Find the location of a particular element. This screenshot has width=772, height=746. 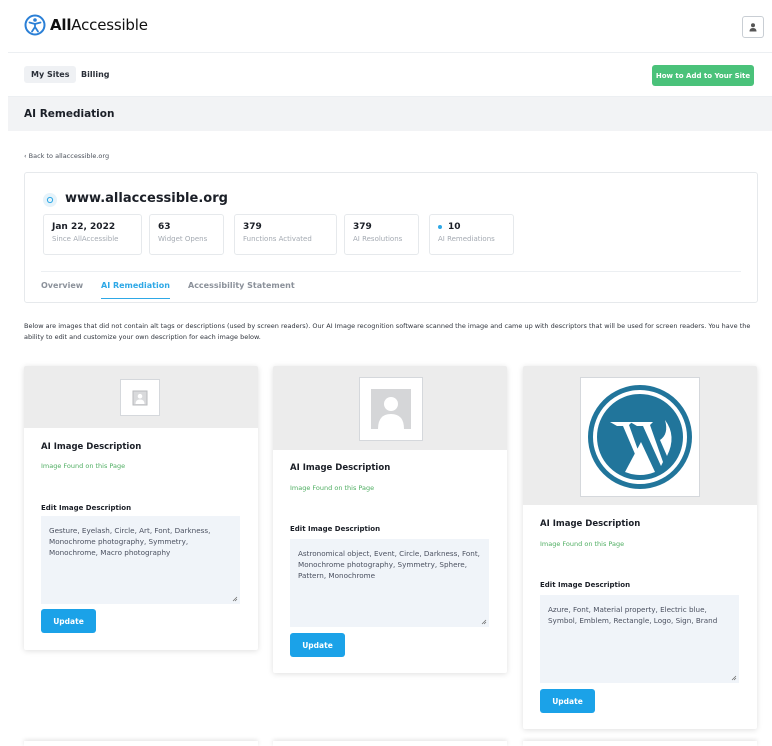

tab-overview: Overview is located at coordinates (62, 289).